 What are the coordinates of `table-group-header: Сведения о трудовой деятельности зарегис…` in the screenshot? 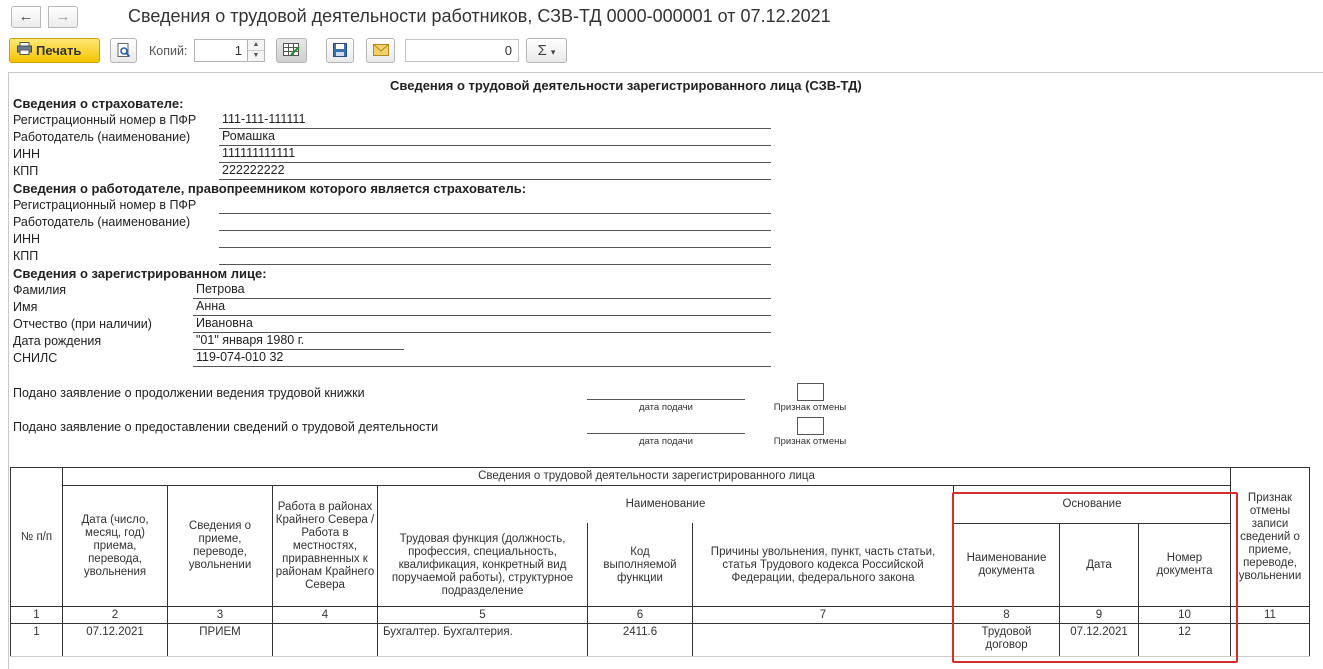 It's located at (646, 476).